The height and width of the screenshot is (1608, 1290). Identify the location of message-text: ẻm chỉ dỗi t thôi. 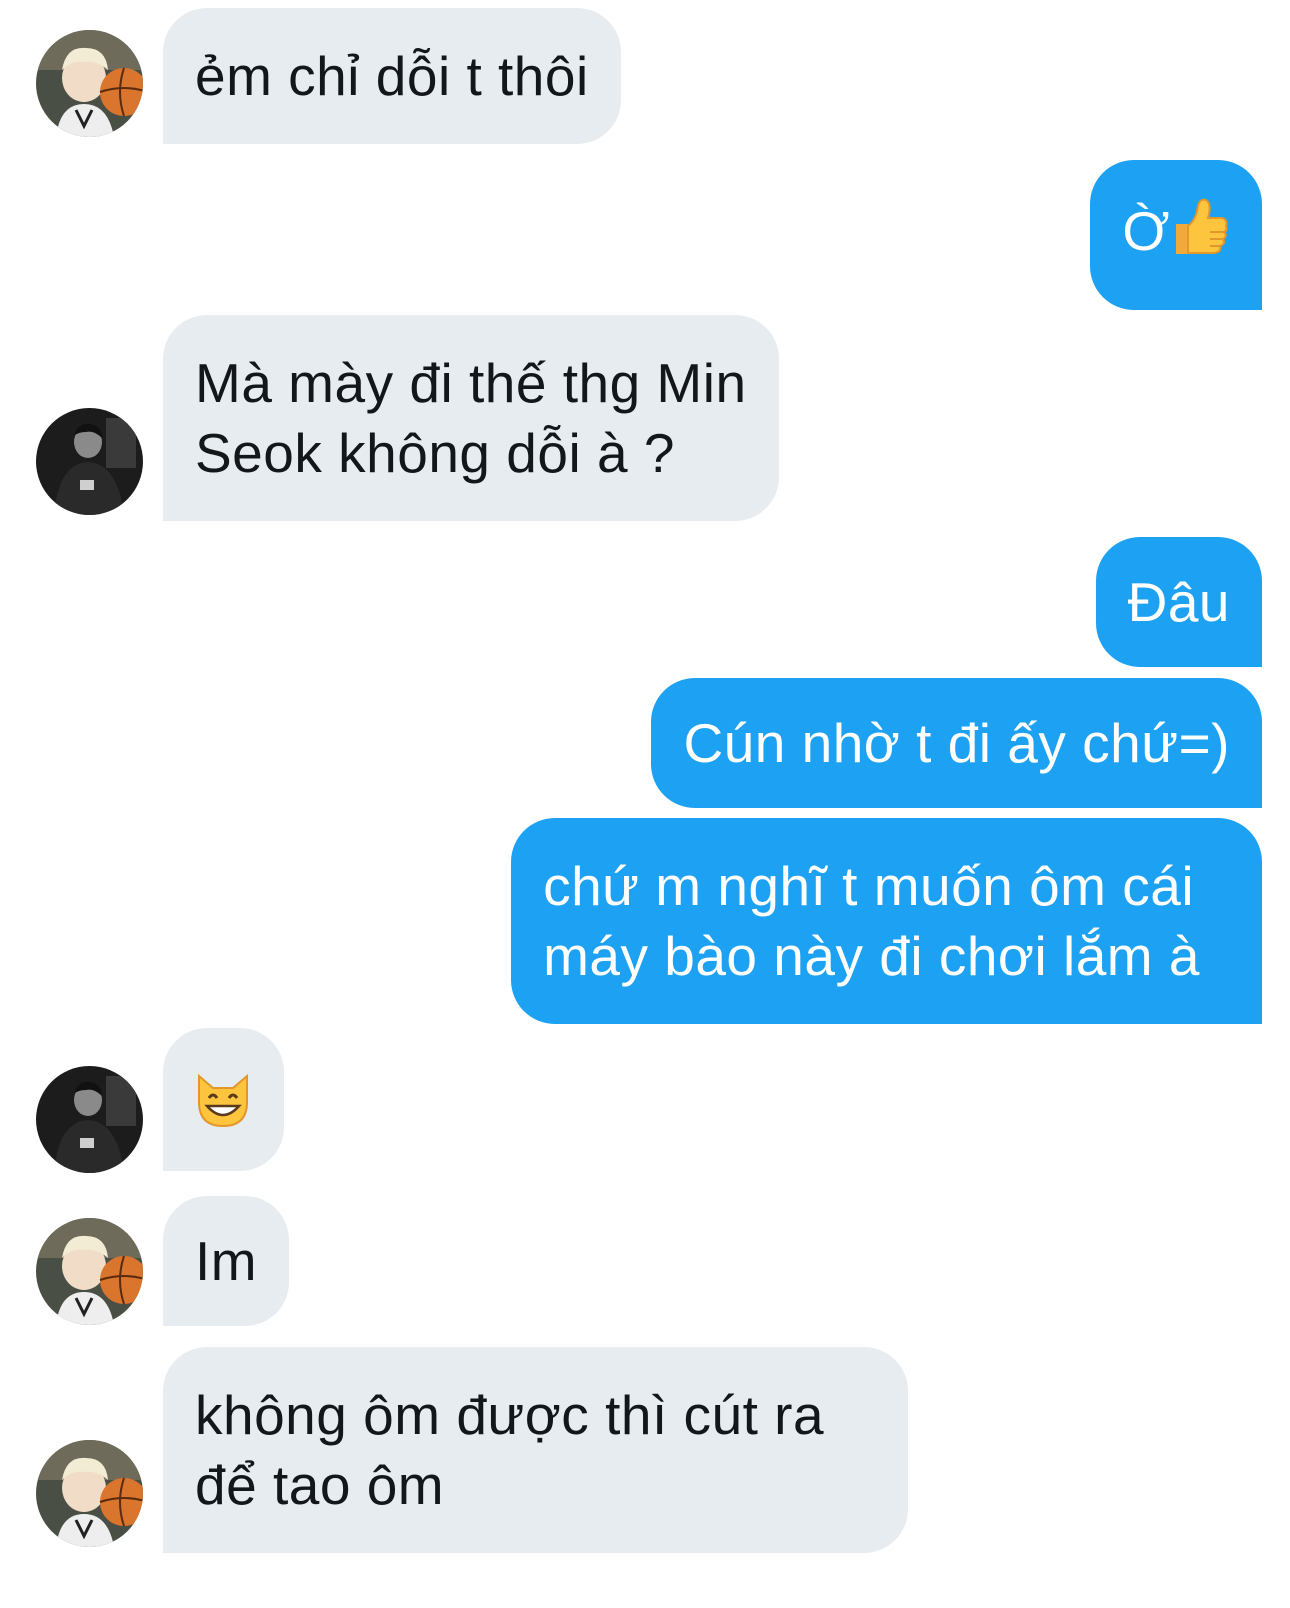
(392, 76).